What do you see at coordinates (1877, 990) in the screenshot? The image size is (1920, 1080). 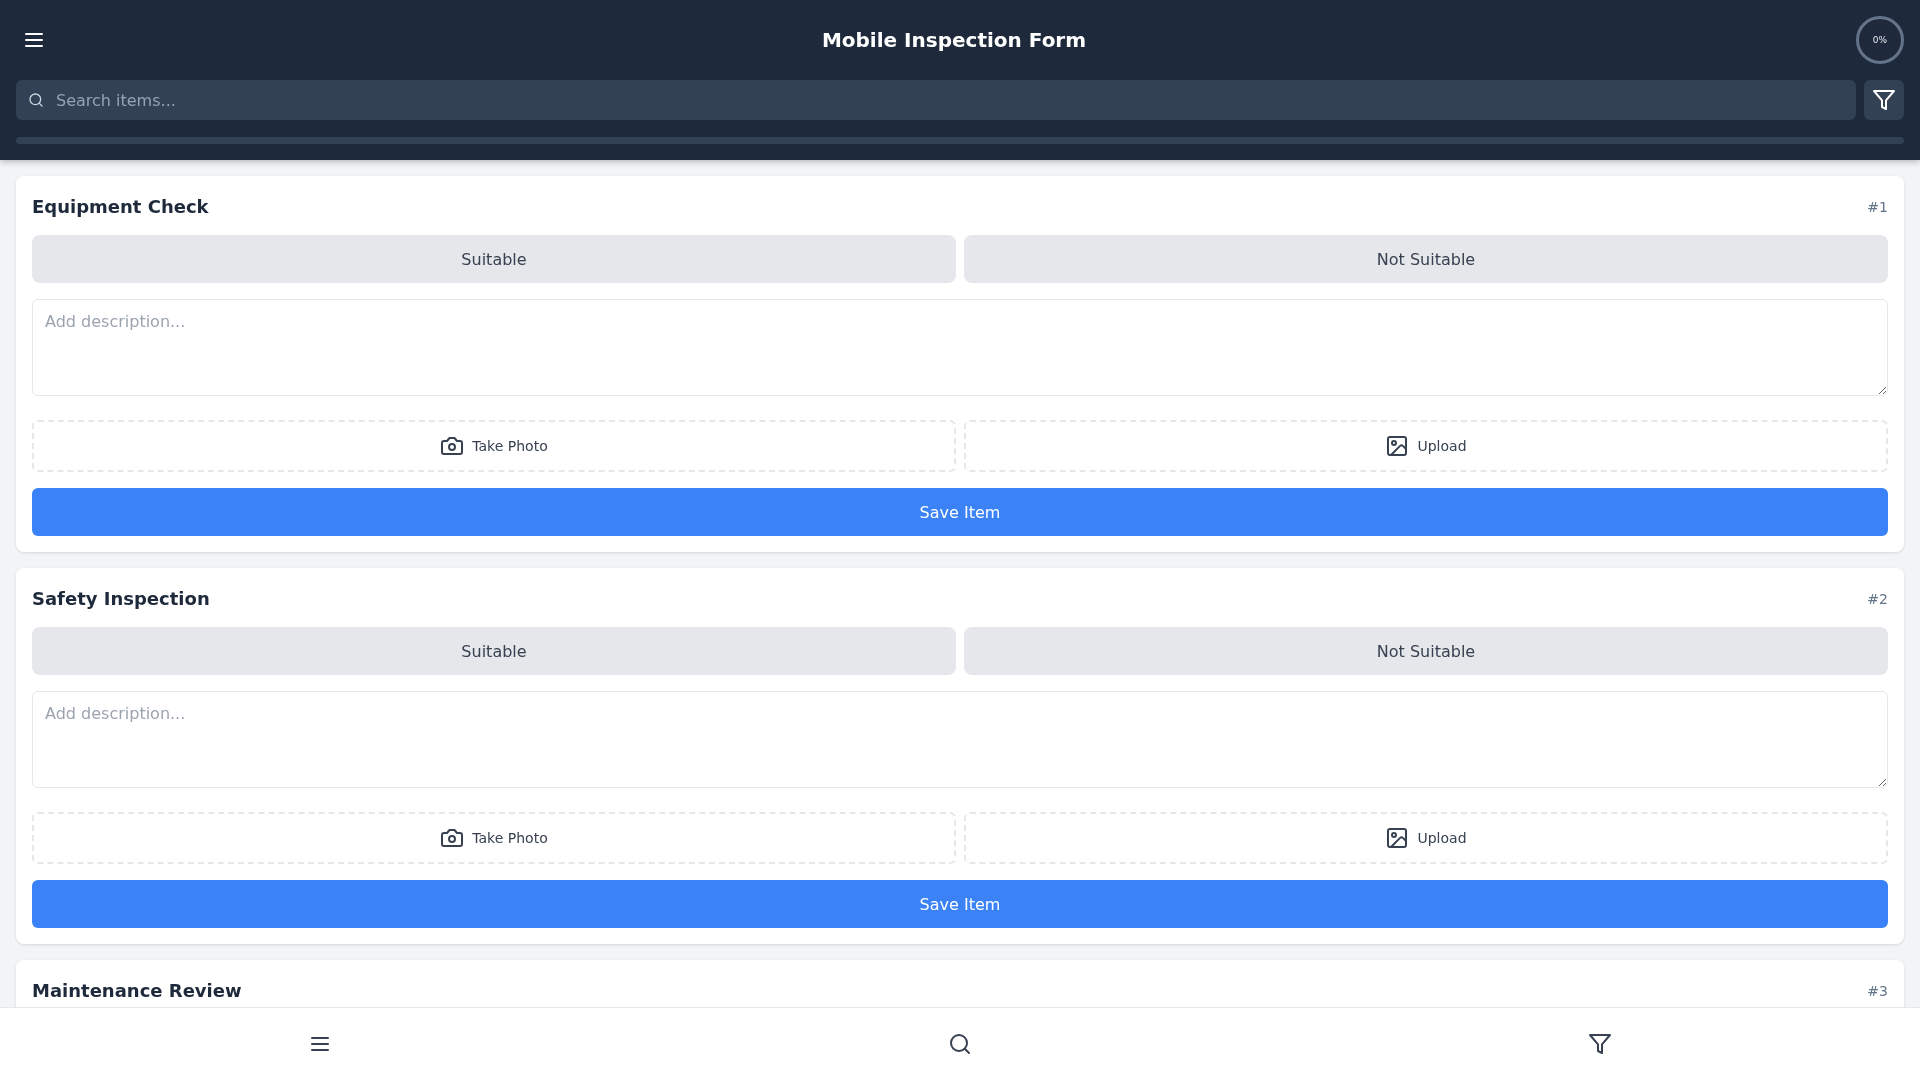 I see `item-number: #3` at bounding box center [1877, 990].